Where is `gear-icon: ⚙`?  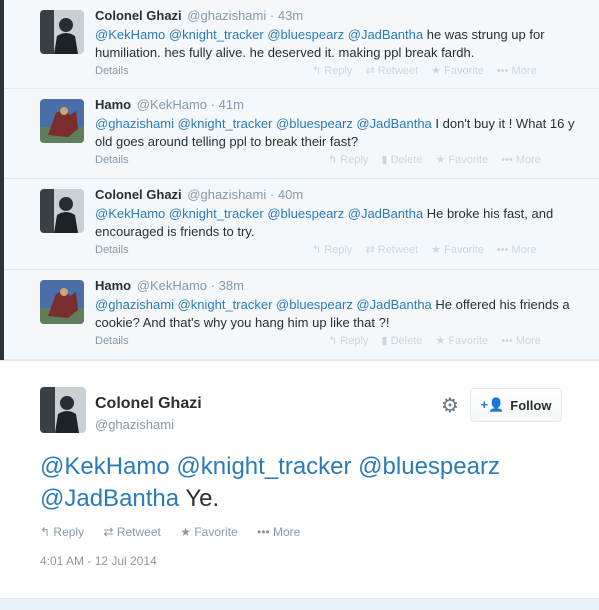
gear-icon: ⚙ is located at coordinates (450, 406).